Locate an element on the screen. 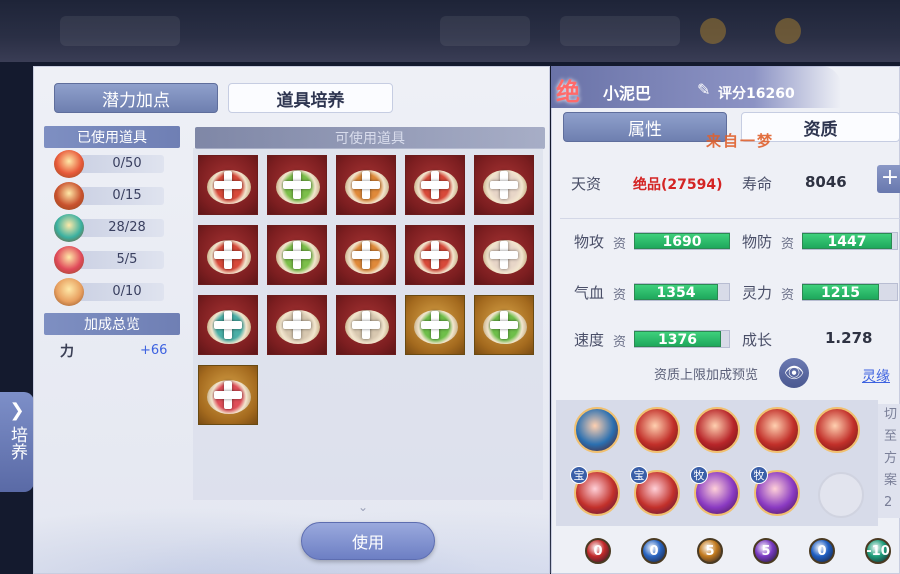  tab-label: 道具培养 is located at coordinates (310, 100).